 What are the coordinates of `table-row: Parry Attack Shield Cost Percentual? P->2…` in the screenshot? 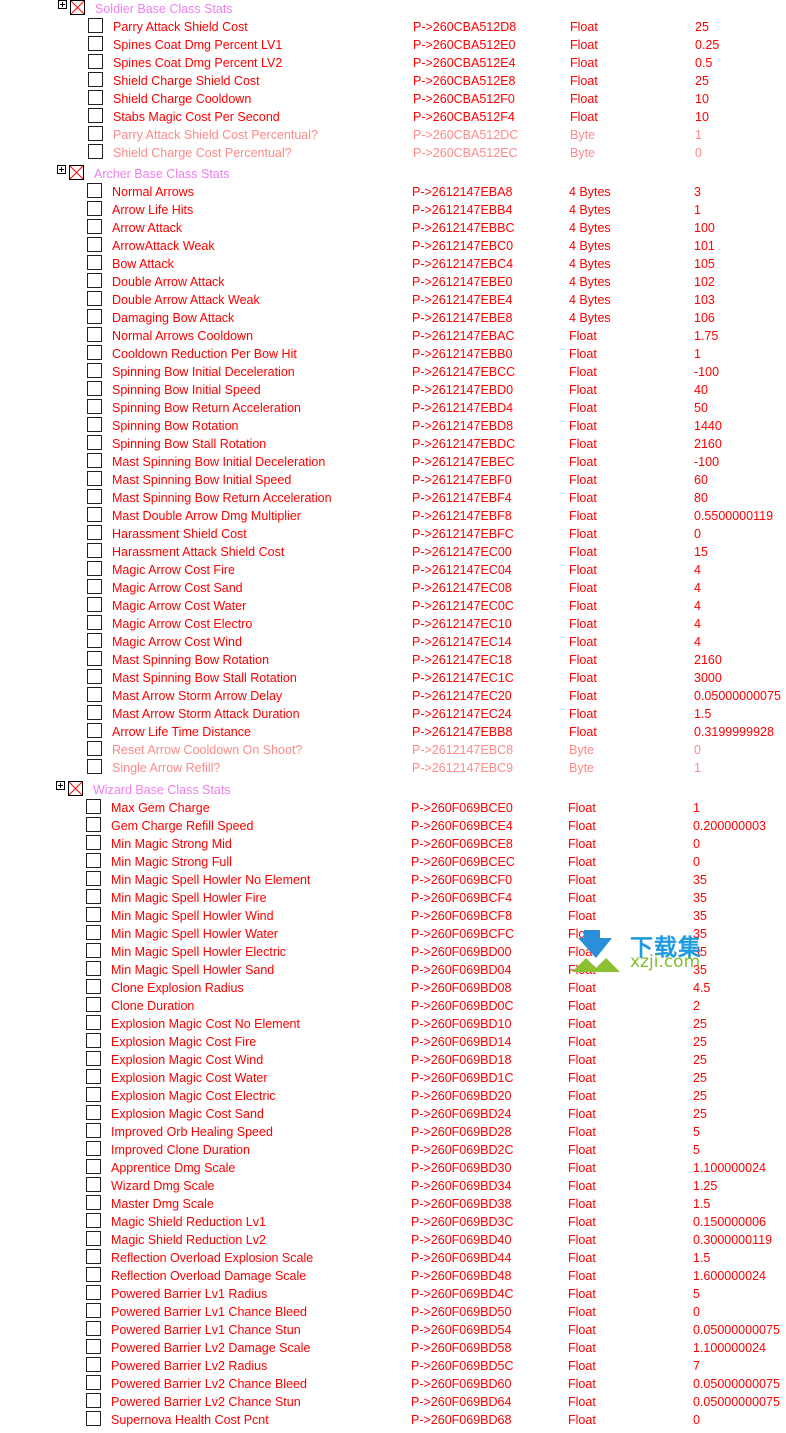 It's located at (393, 135).